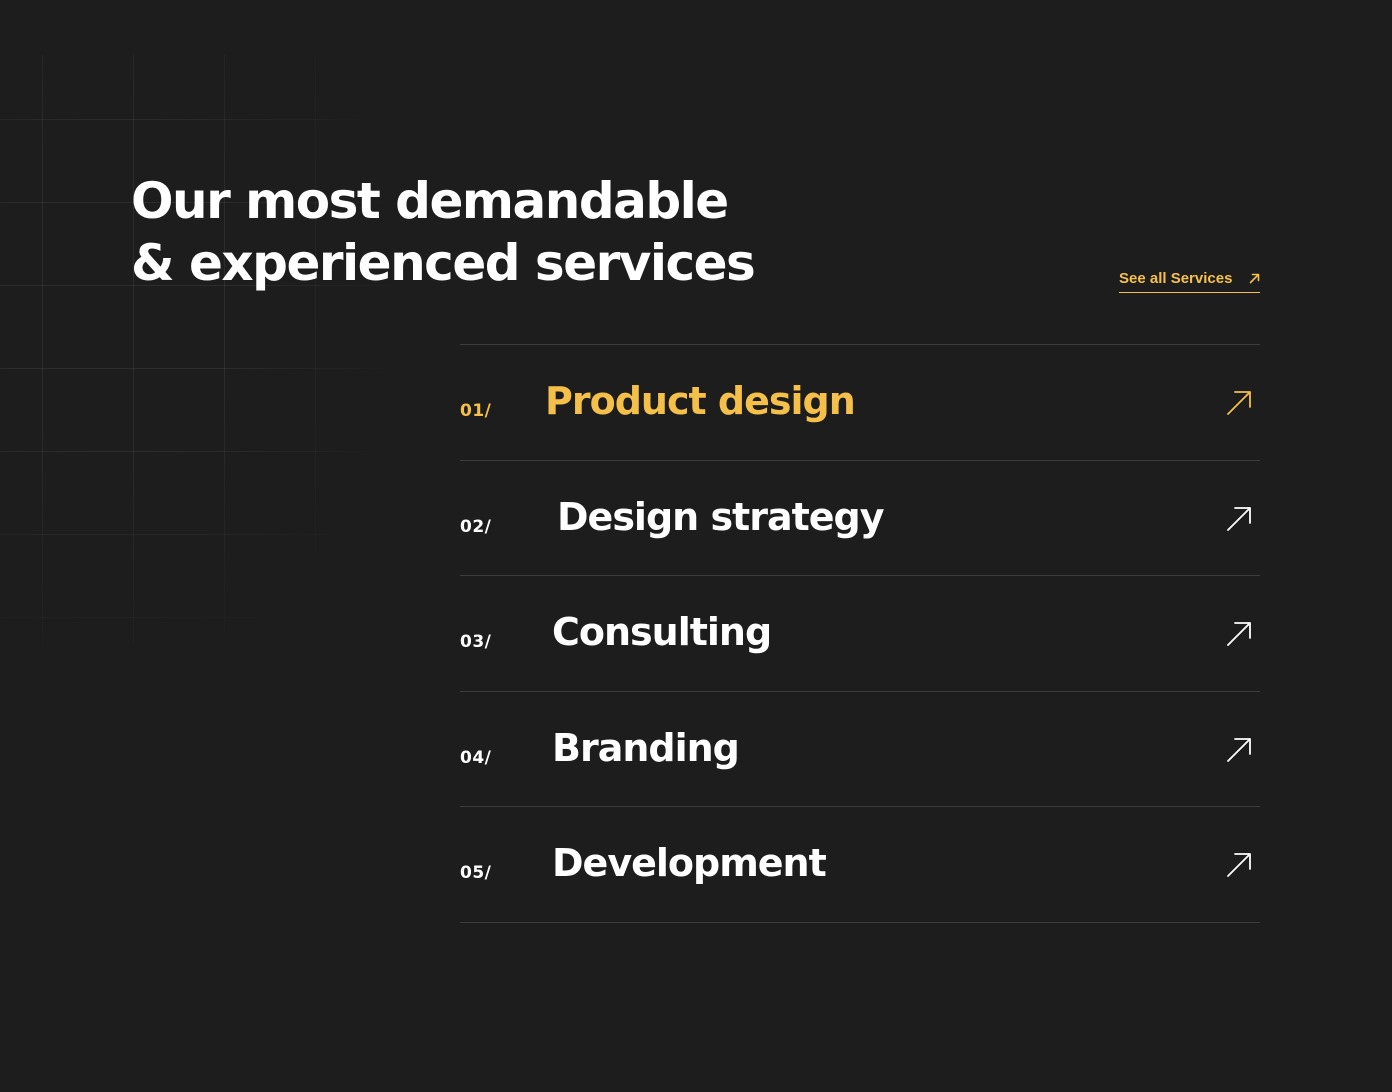  What do you see at coordinates (443, 263) in the screenshot?
I see `heading-line-2: & experienced services` at bounding box center [443, 263].